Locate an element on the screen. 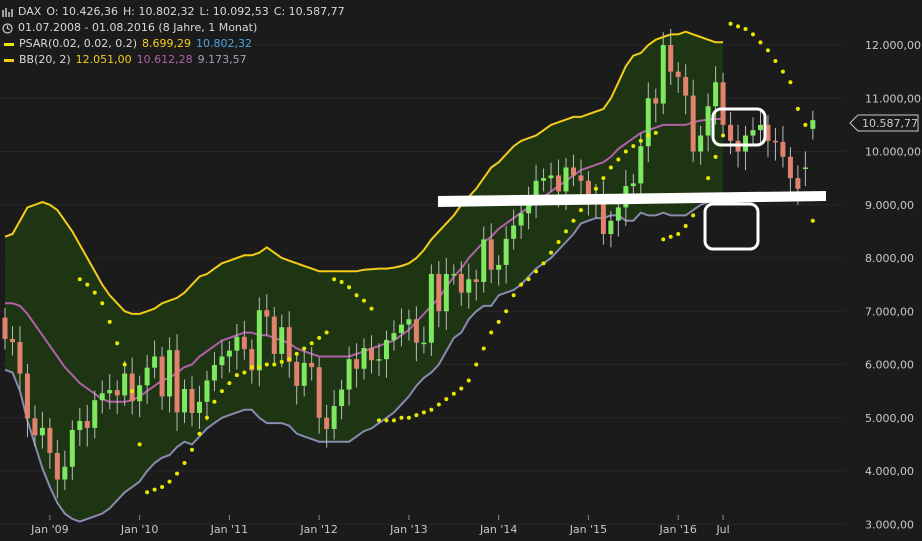 Image resolution: width=922 pixels, height=541 pixels. bb-row: BB(20, 2) 12.051,00 10.612,28 9.173,57 is located at coordinates (176, 60).